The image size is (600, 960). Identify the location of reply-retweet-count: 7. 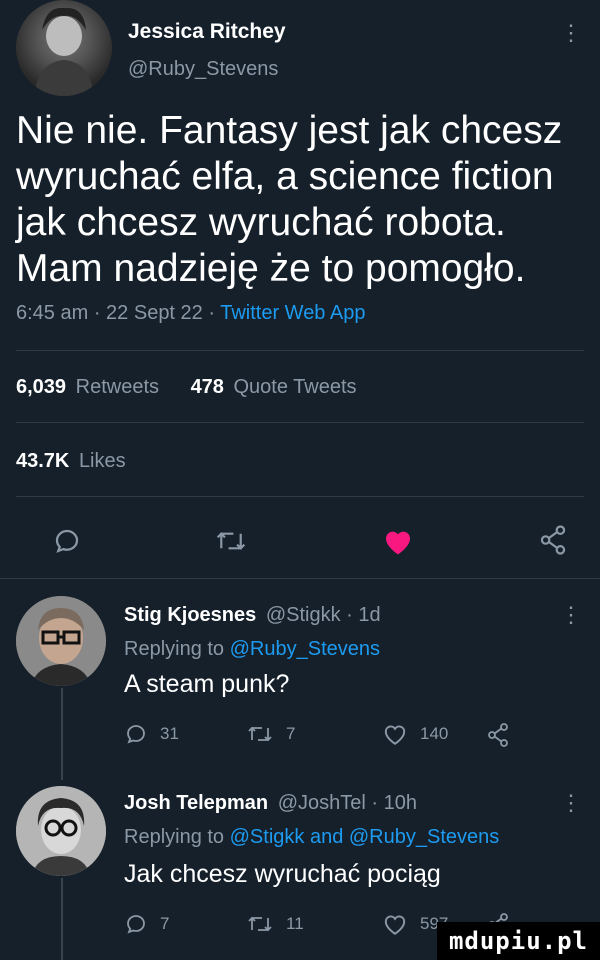
(291, 733).